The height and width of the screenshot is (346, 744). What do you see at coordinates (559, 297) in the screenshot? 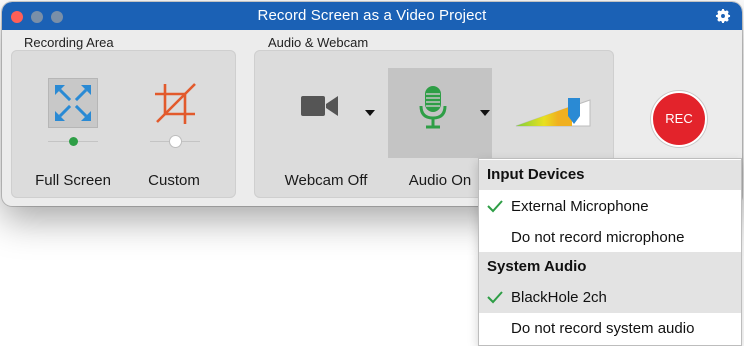
I see `menu-item-label: BlackHole 2ch` at bounding box center [559, 297].